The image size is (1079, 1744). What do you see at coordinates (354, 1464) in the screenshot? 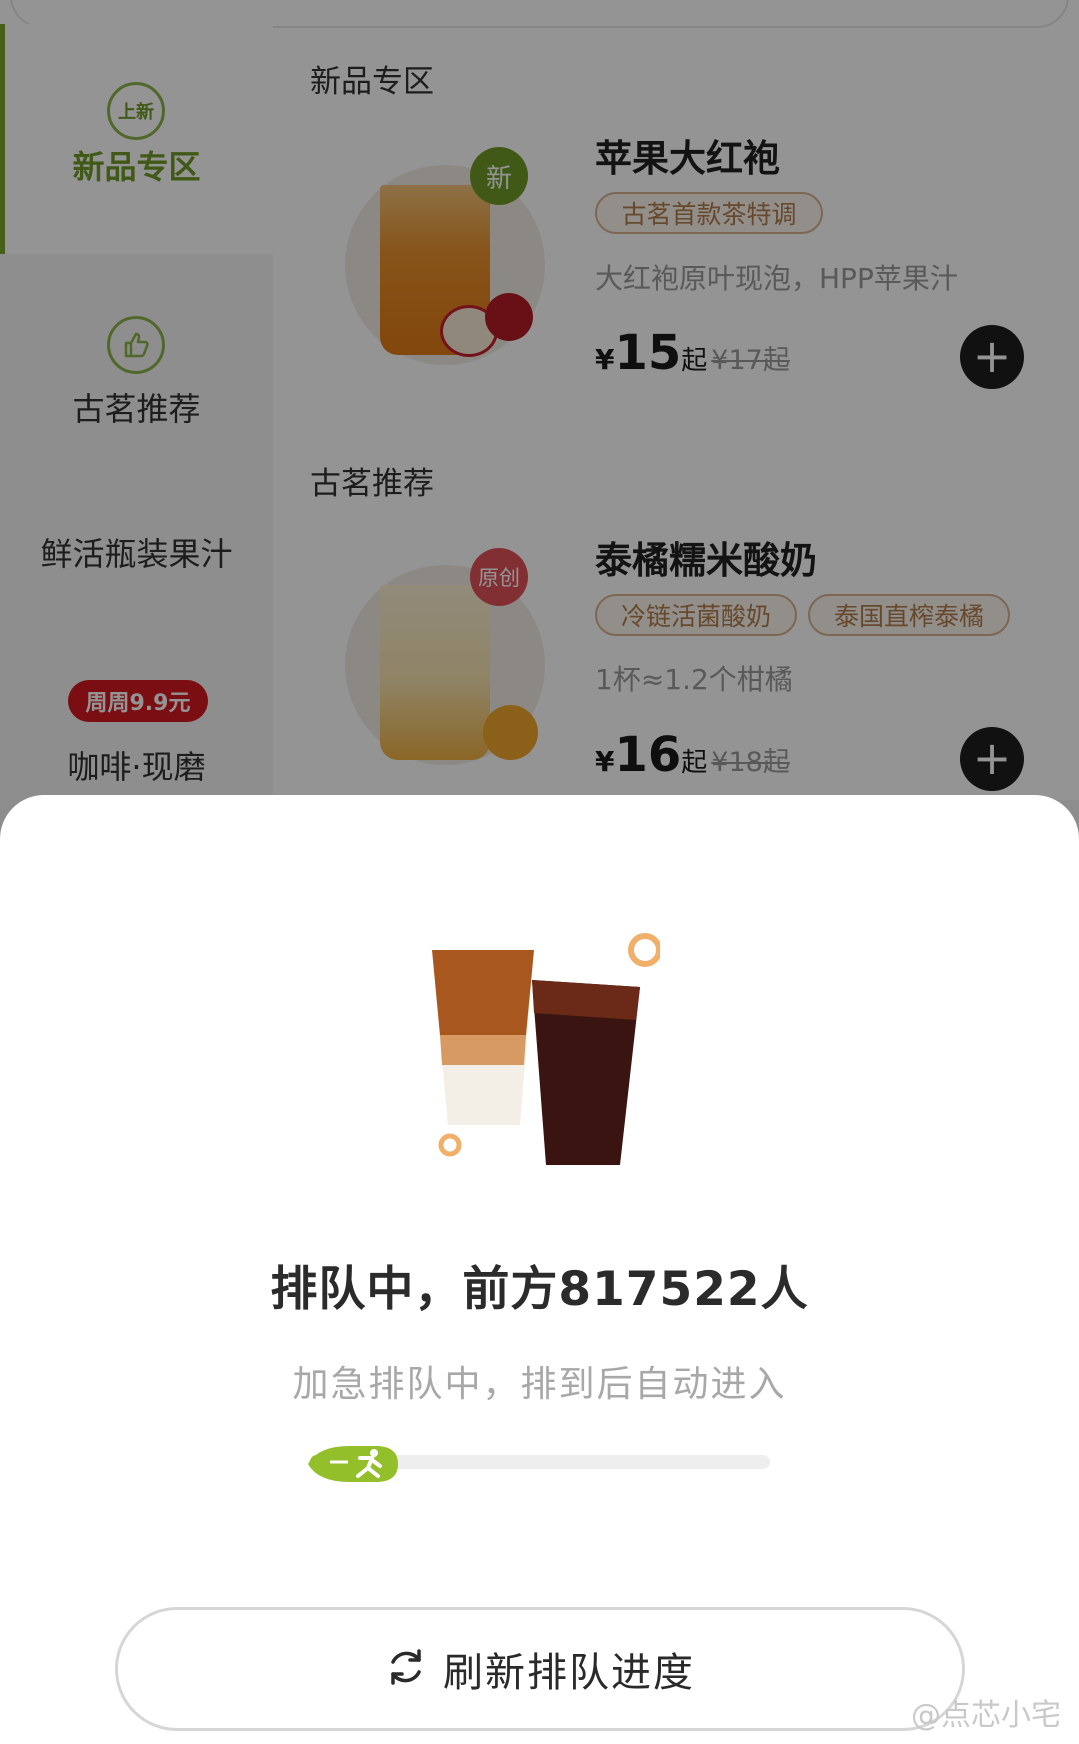
I see `running-person-icon` at bounding box center [354, 1464].